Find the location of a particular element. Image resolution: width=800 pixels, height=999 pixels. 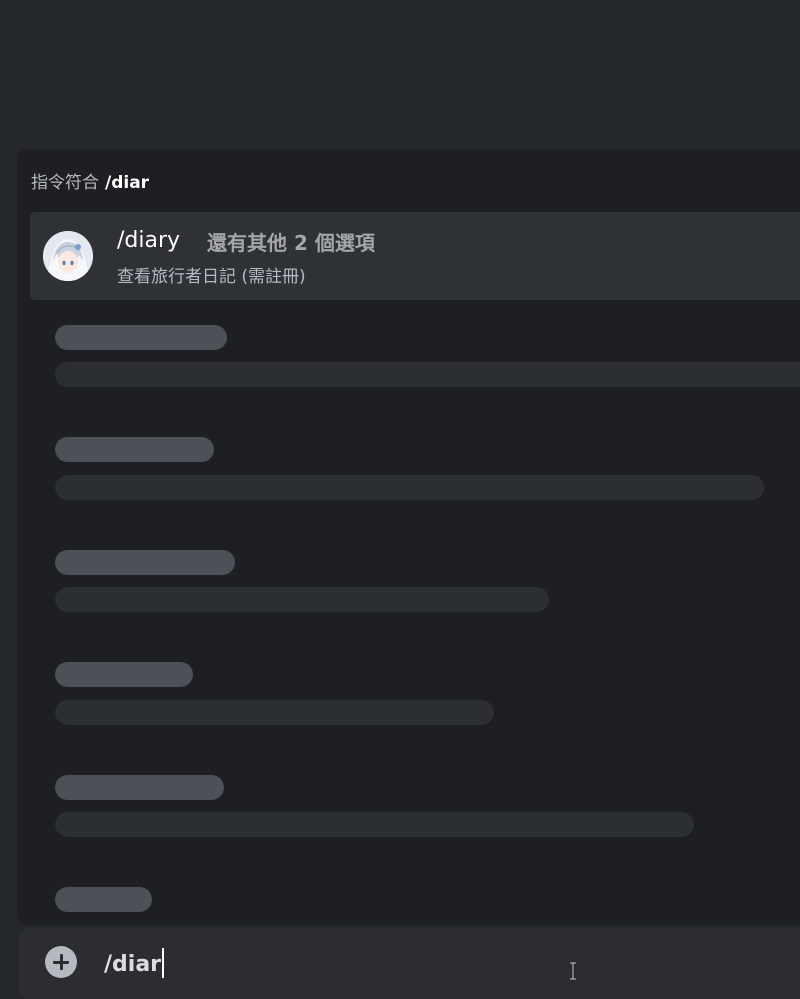

message-input-bar: /diar is located at coordinates (409, 963).